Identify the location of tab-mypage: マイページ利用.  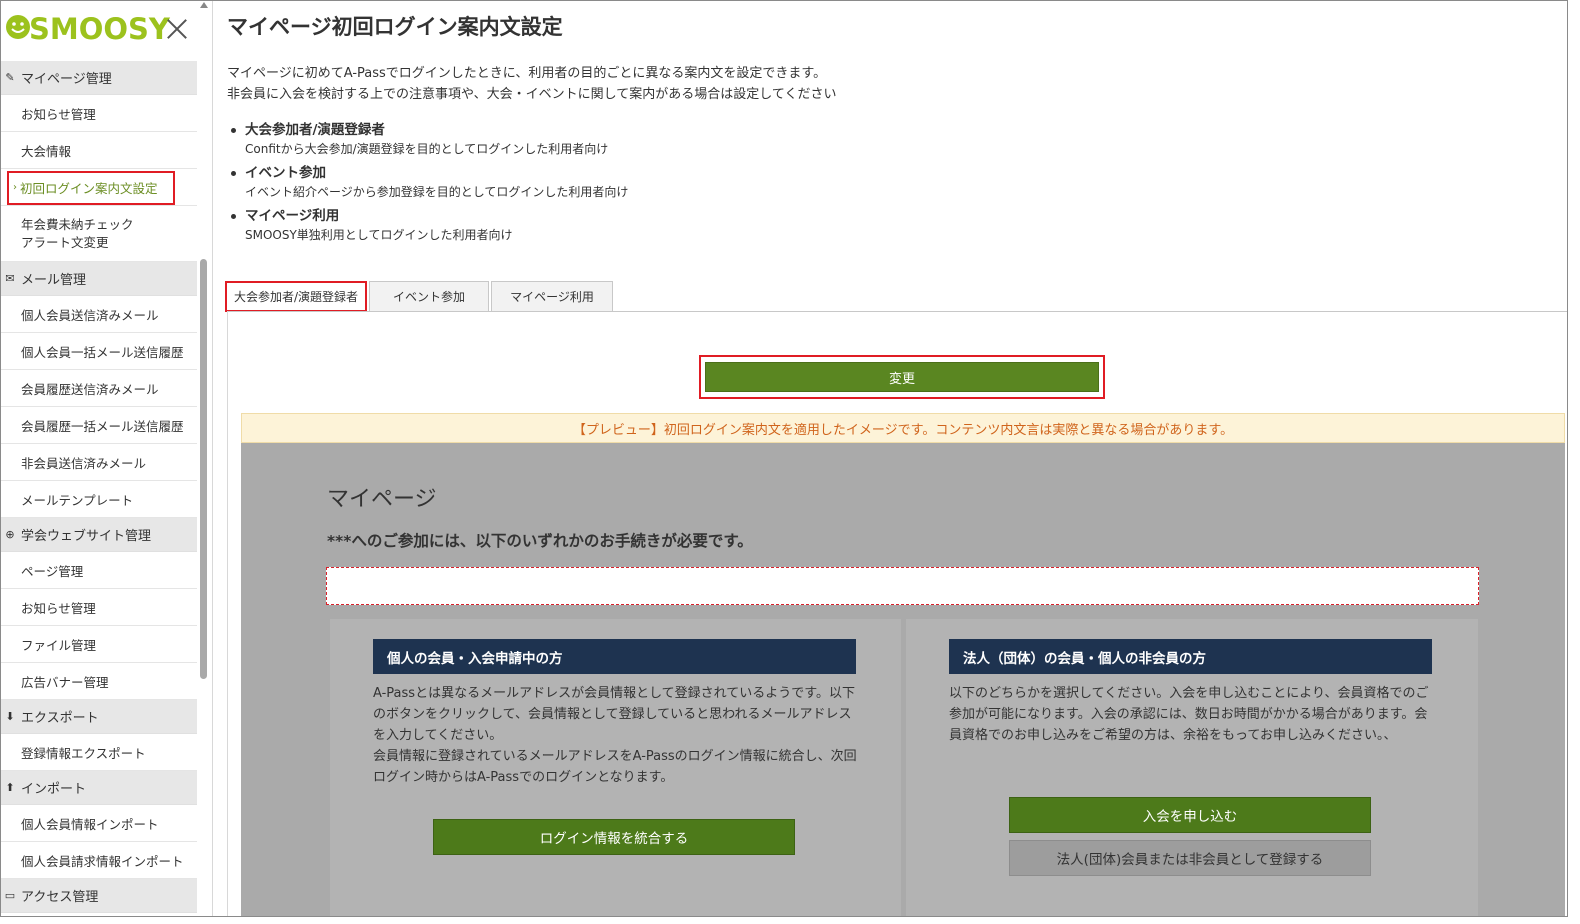
(552, 296).